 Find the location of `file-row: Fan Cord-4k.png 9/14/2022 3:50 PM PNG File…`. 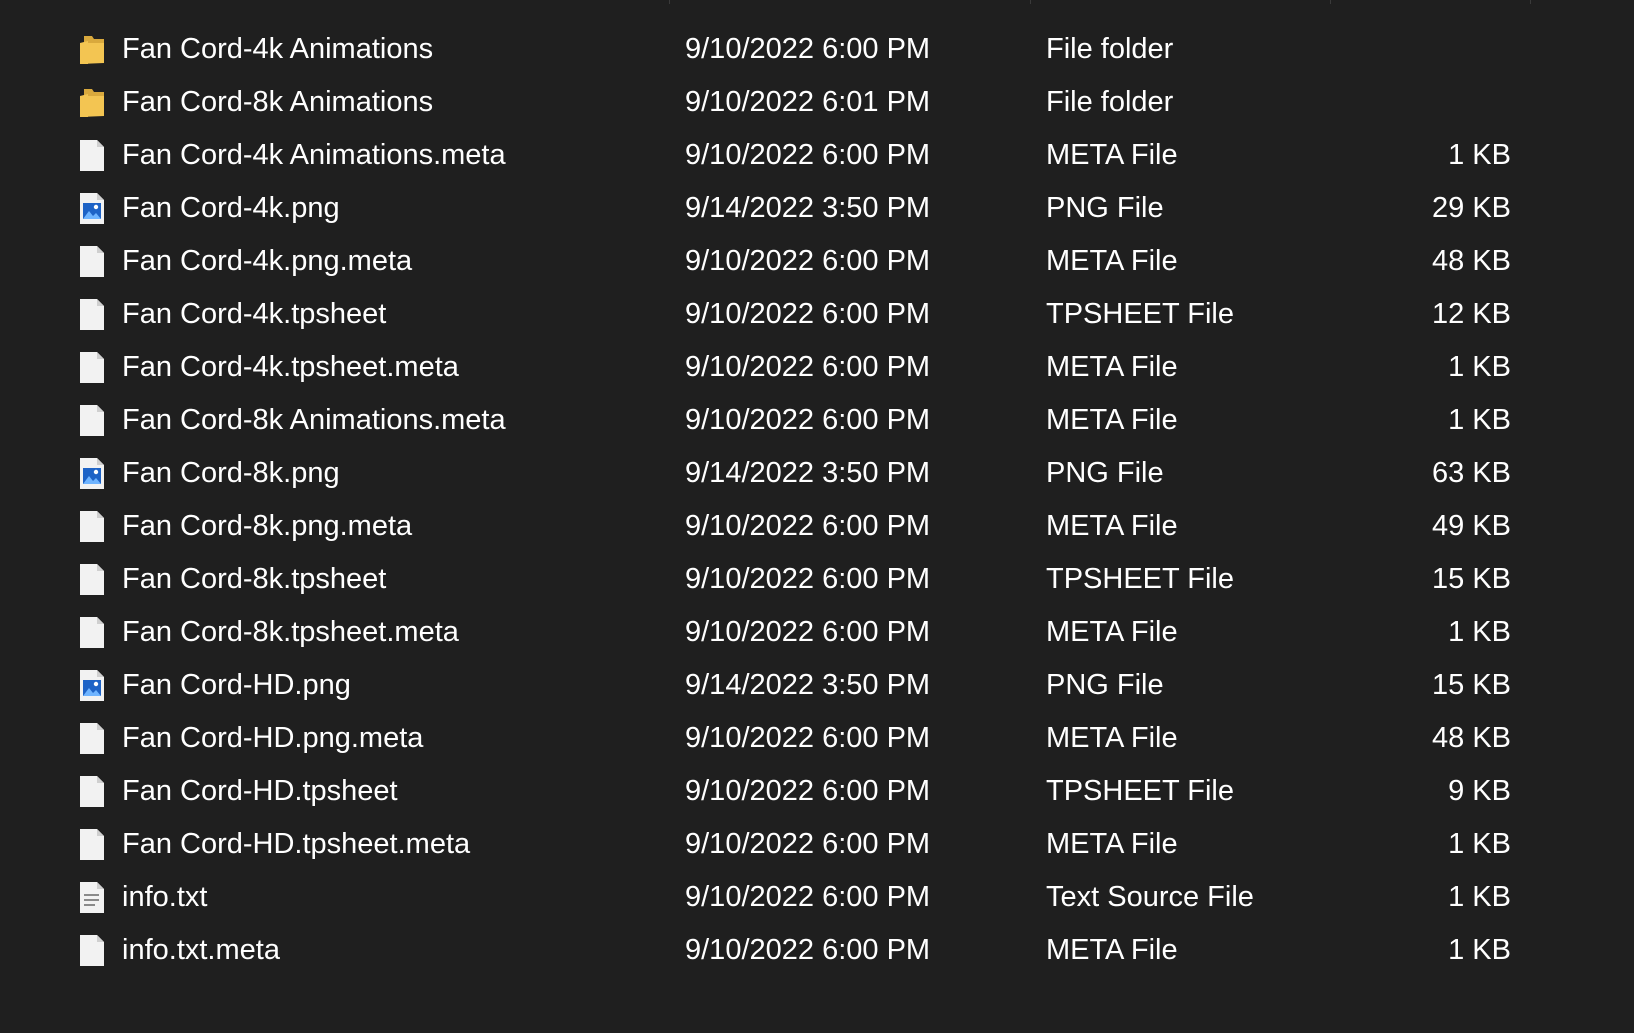

file-row: Fan Cord-4k.png 9/14/2022 3:50 PM PNG File… is located at coordinates (817, 208).